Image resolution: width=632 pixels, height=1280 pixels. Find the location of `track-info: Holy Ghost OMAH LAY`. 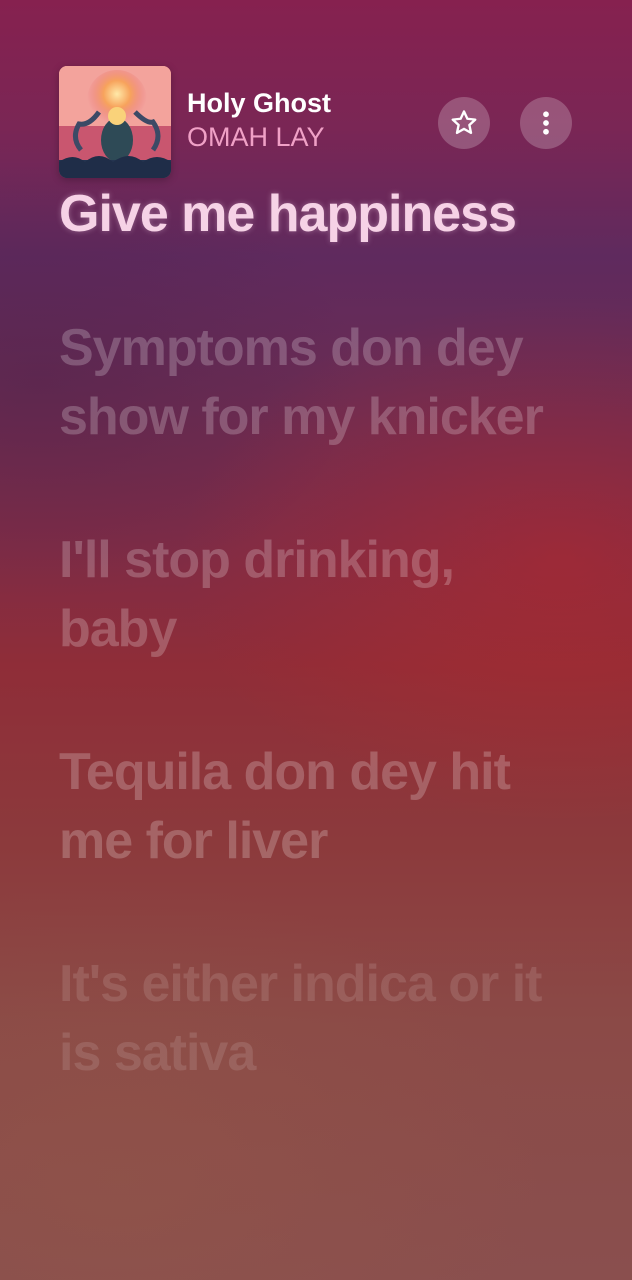

track-info: Holy Ghost OMAH LAY is located at coordinates (259, 120).